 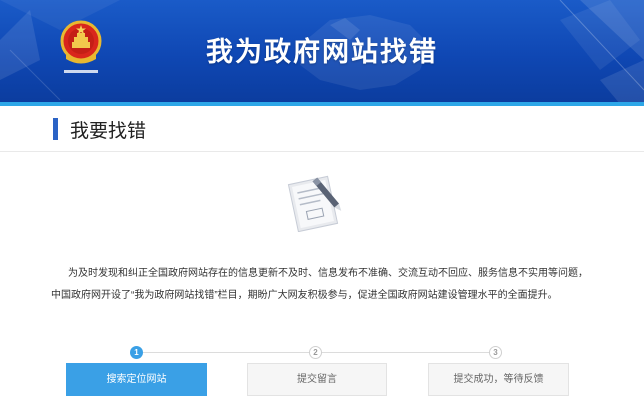 What do you see at coordinates (136, 379) in the screenshot?
I see `step-search-site-button: 搜索定位网站` at bounding box center [136, 379].